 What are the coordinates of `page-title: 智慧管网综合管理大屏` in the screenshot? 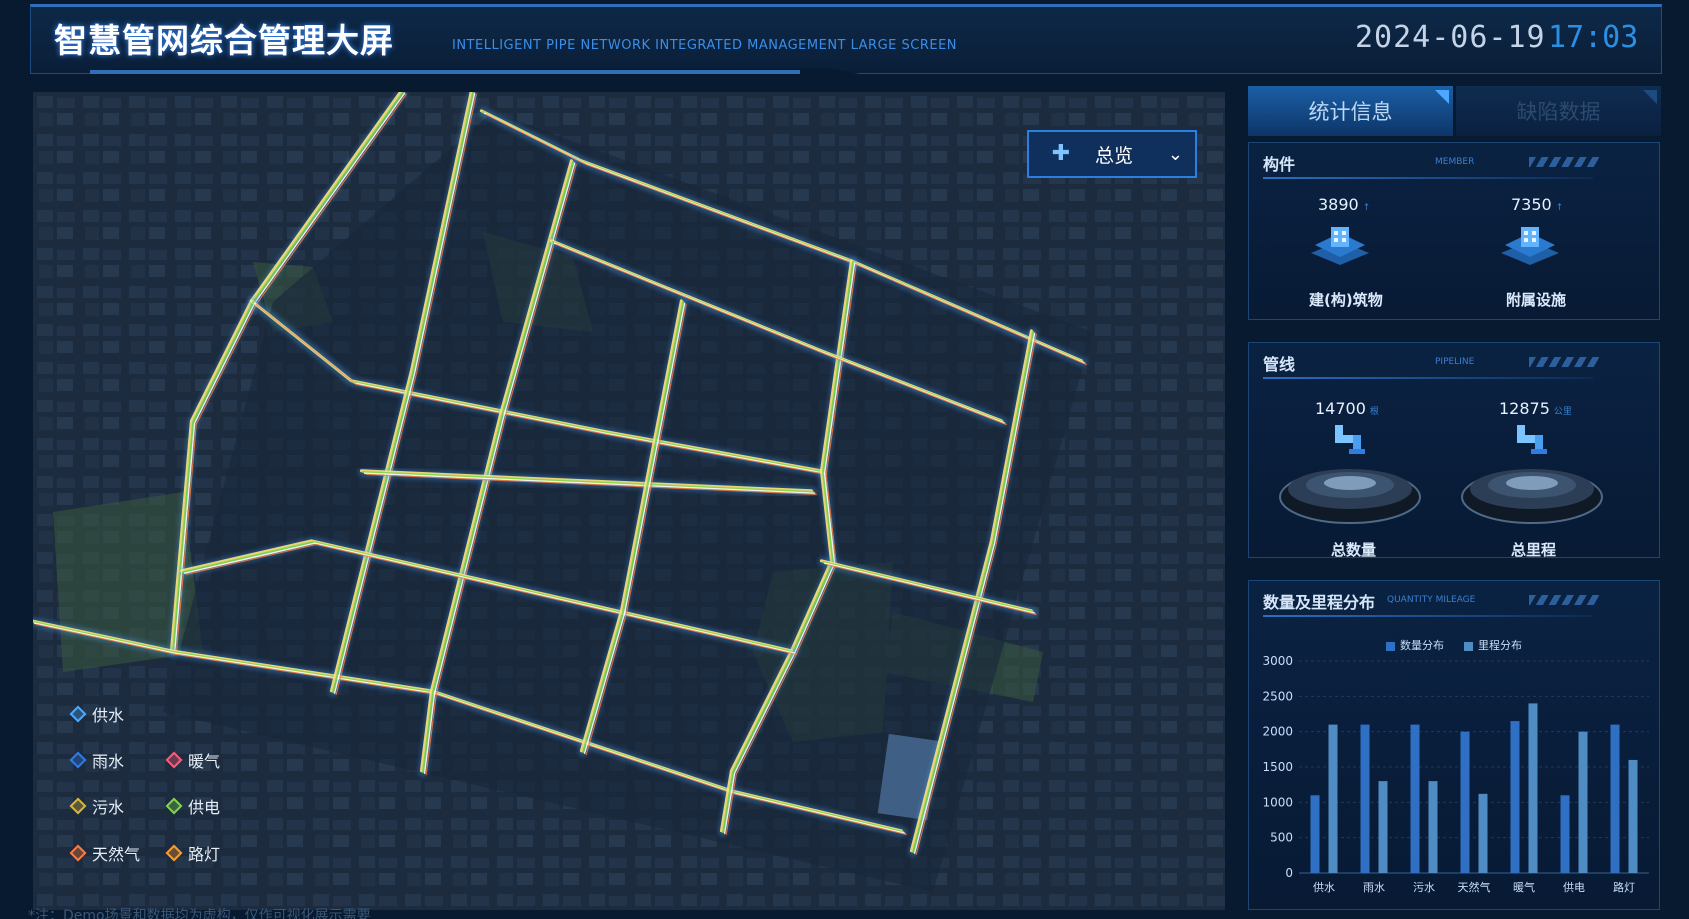 It's located at (224, 40).